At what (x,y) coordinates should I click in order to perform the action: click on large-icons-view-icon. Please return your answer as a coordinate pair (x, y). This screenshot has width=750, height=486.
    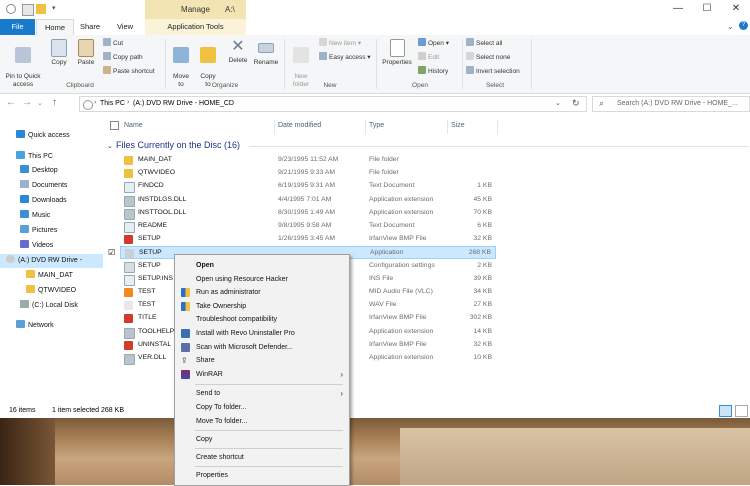
    Looking at the image, I should click on (741, 411).